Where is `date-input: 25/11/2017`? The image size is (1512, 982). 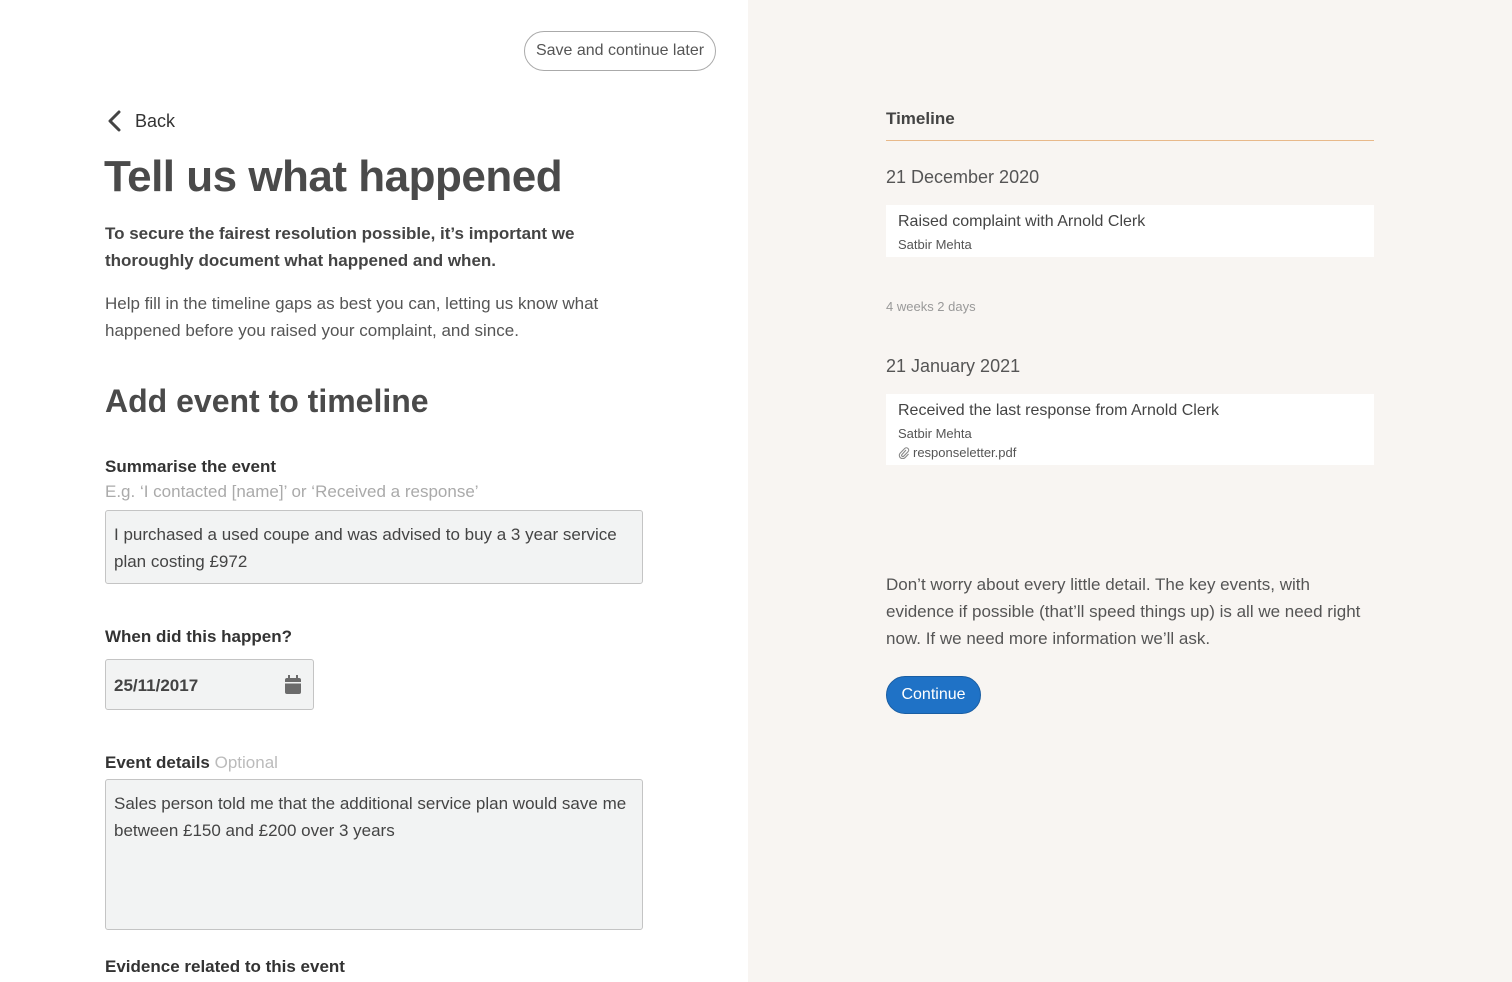 date-input: 25/11/2017 is located at coordinates (209, 684).